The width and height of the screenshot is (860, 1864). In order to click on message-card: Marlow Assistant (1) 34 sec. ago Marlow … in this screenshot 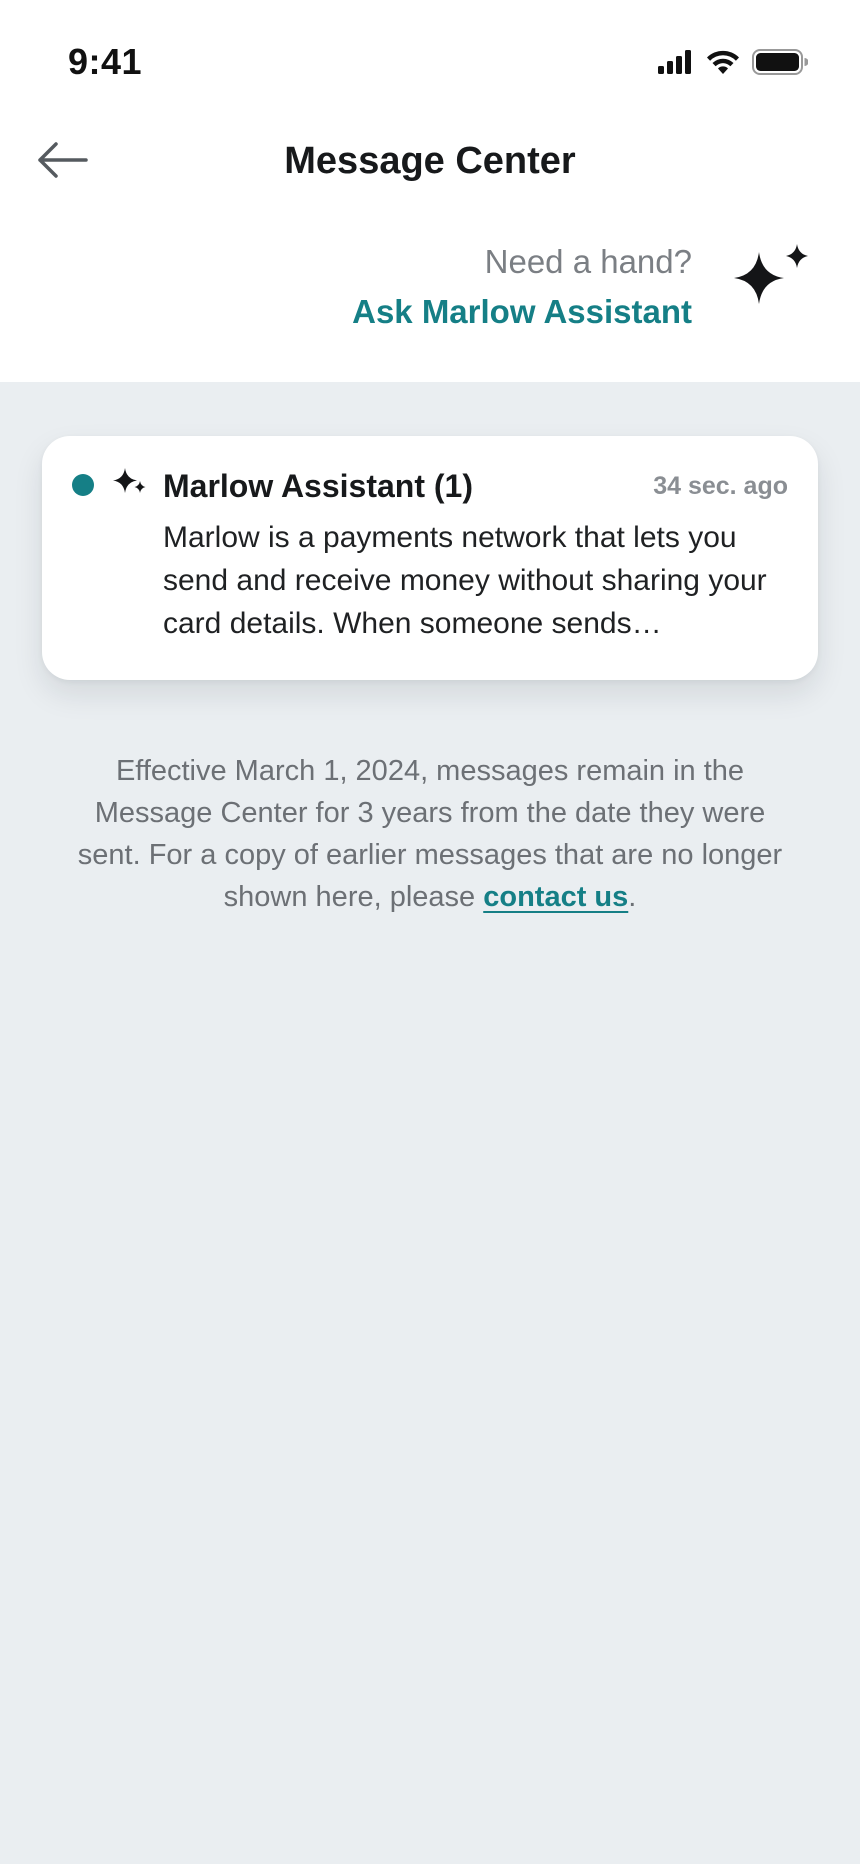, I will do `click(430, 558)`.